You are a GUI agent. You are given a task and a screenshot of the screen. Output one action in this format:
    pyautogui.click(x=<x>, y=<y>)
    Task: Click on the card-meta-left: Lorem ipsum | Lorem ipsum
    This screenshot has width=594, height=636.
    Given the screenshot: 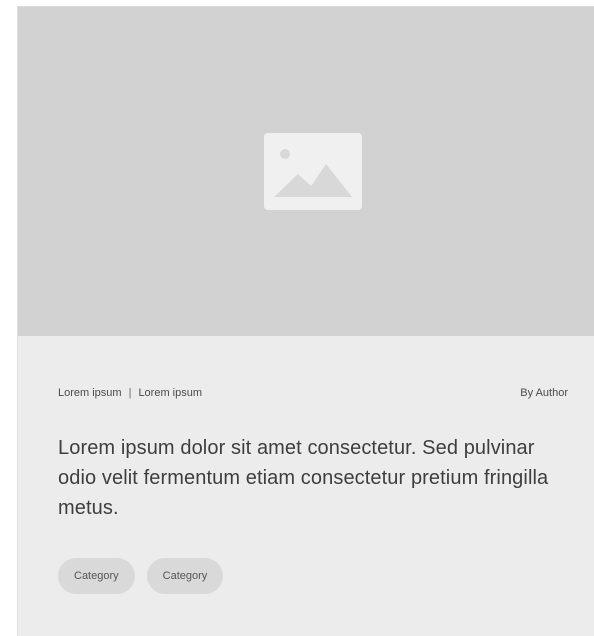 What is the action you would take?
    pyautogui.click(x=130, y=393)
    